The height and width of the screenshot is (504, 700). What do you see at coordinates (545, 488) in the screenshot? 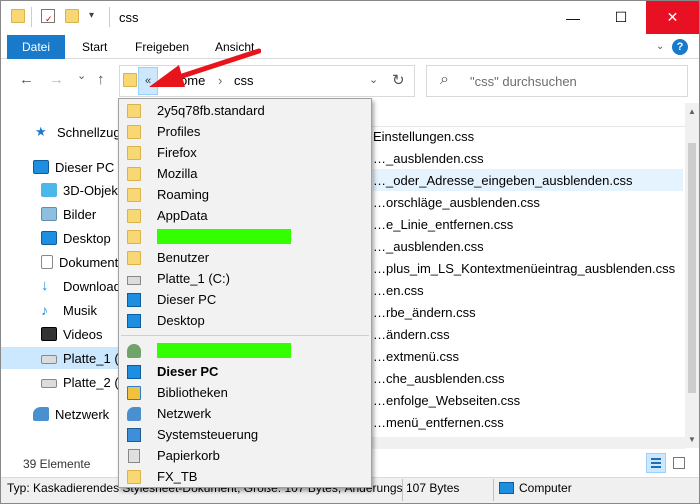
I see `location: Computer` at bounding box center [545, 488].